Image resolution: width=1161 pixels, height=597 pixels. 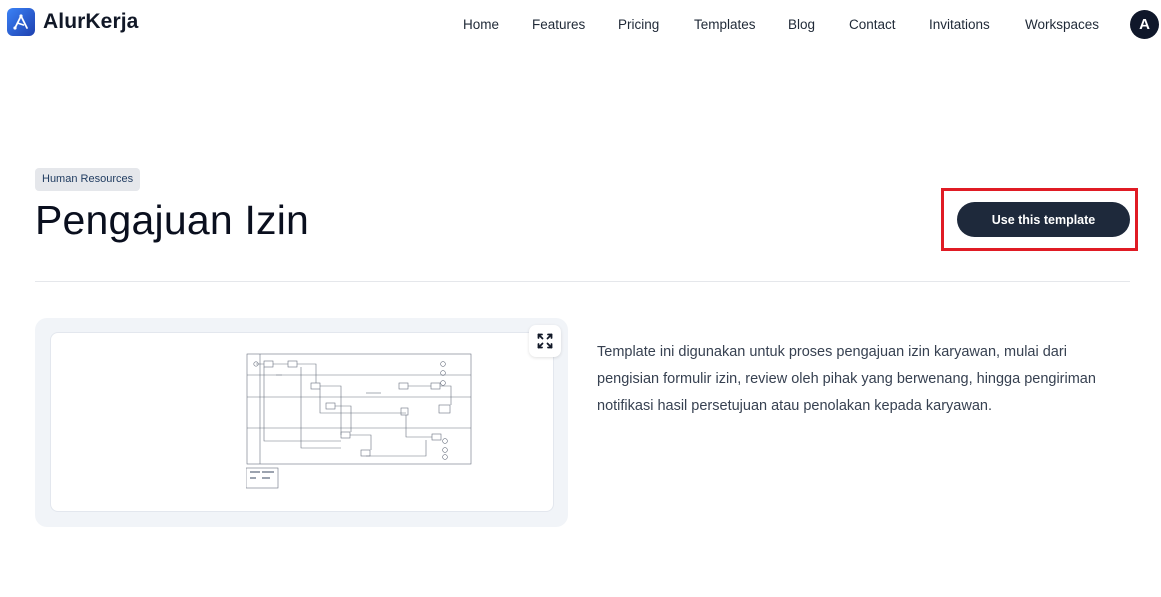 I want to click on page-title: Pengajuan Izin, so click(x=172, y=220).